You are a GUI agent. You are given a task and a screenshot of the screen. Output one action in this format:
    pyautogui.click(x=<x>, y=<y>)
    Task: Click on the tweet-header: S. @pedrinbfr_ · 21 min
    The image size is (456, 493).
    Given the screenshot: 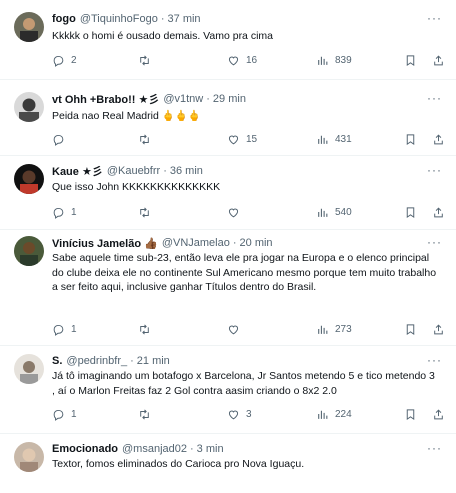 What is the action you would take?
    pyautogui.click(x=111, y=361)
    